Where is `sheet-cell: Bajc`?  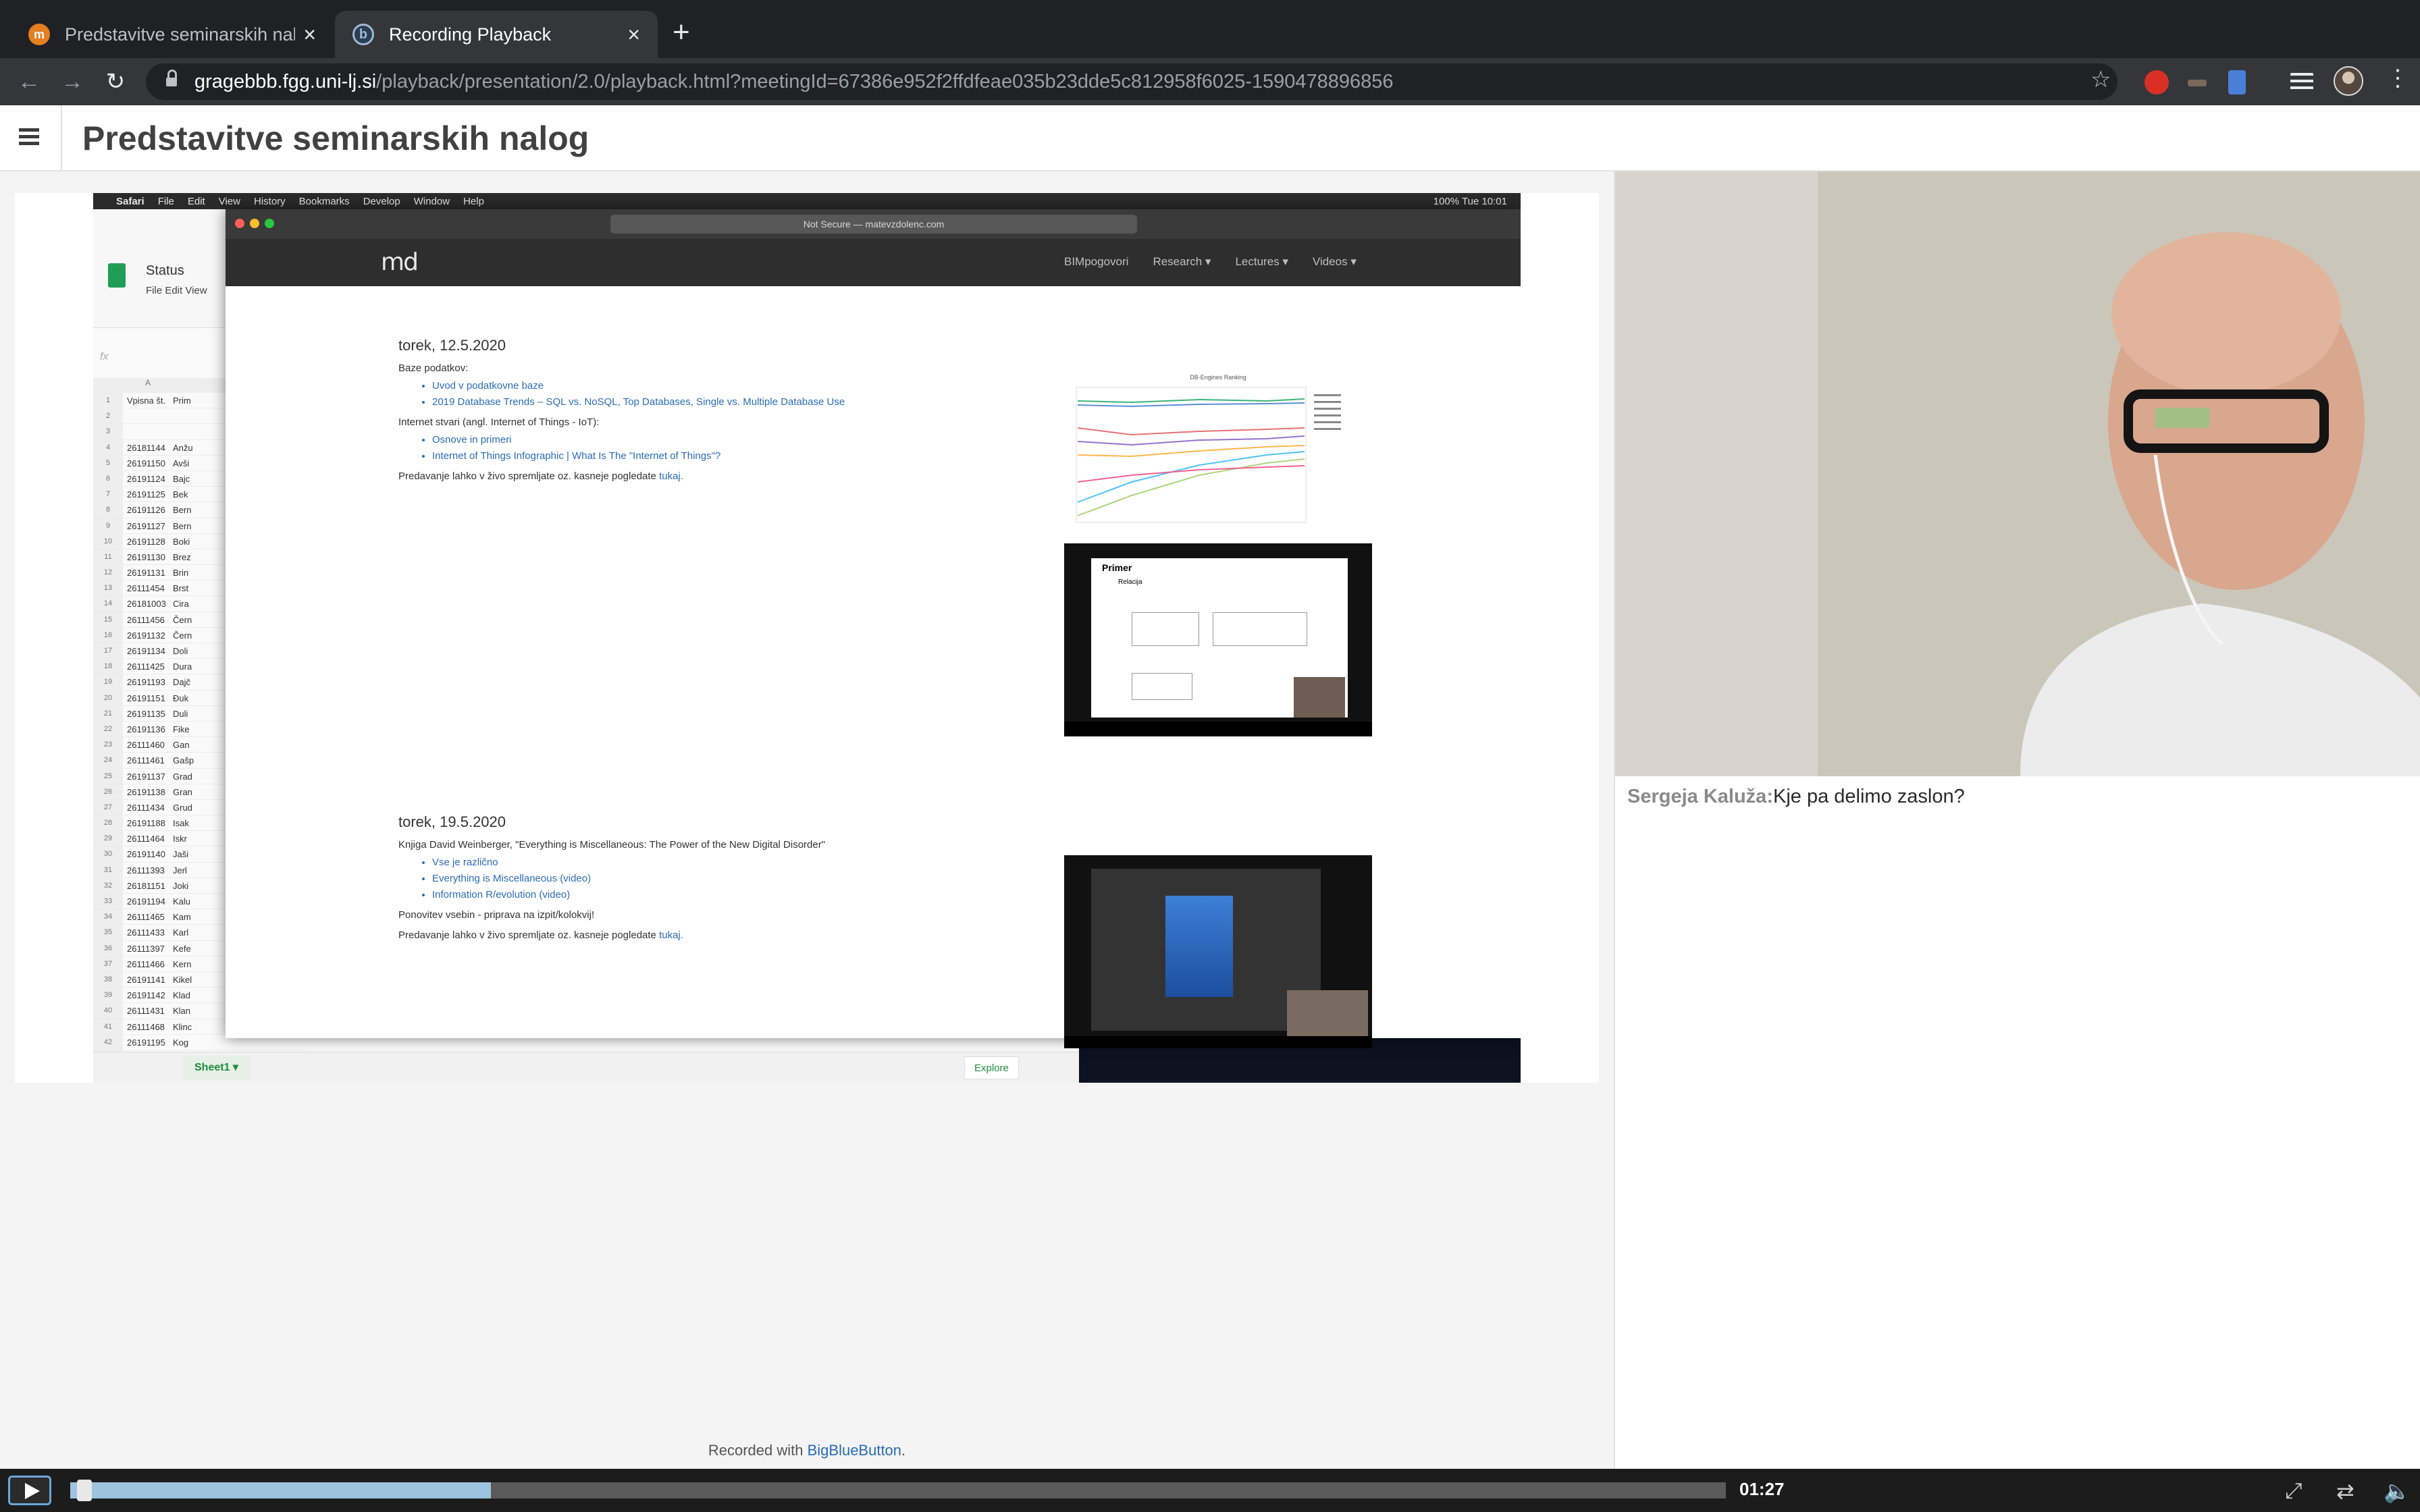 sheet-cell: Bajc is located at coordinates (181, 478).